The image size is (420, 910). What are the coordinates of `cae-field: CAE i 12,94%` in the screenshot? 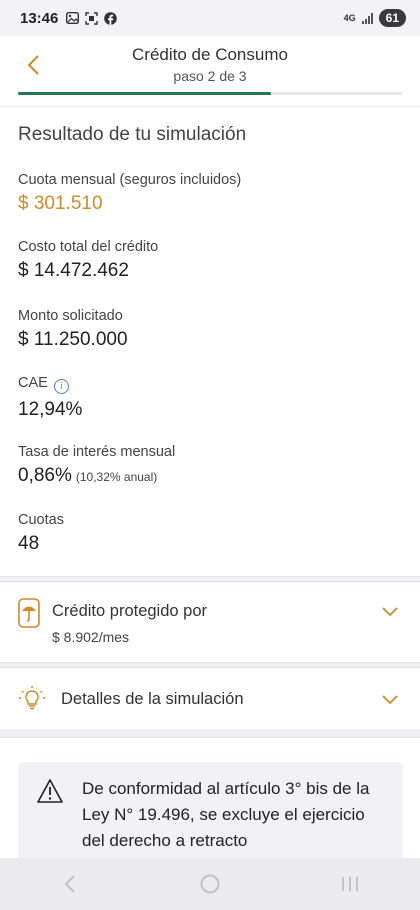 It's located at (50, 398).